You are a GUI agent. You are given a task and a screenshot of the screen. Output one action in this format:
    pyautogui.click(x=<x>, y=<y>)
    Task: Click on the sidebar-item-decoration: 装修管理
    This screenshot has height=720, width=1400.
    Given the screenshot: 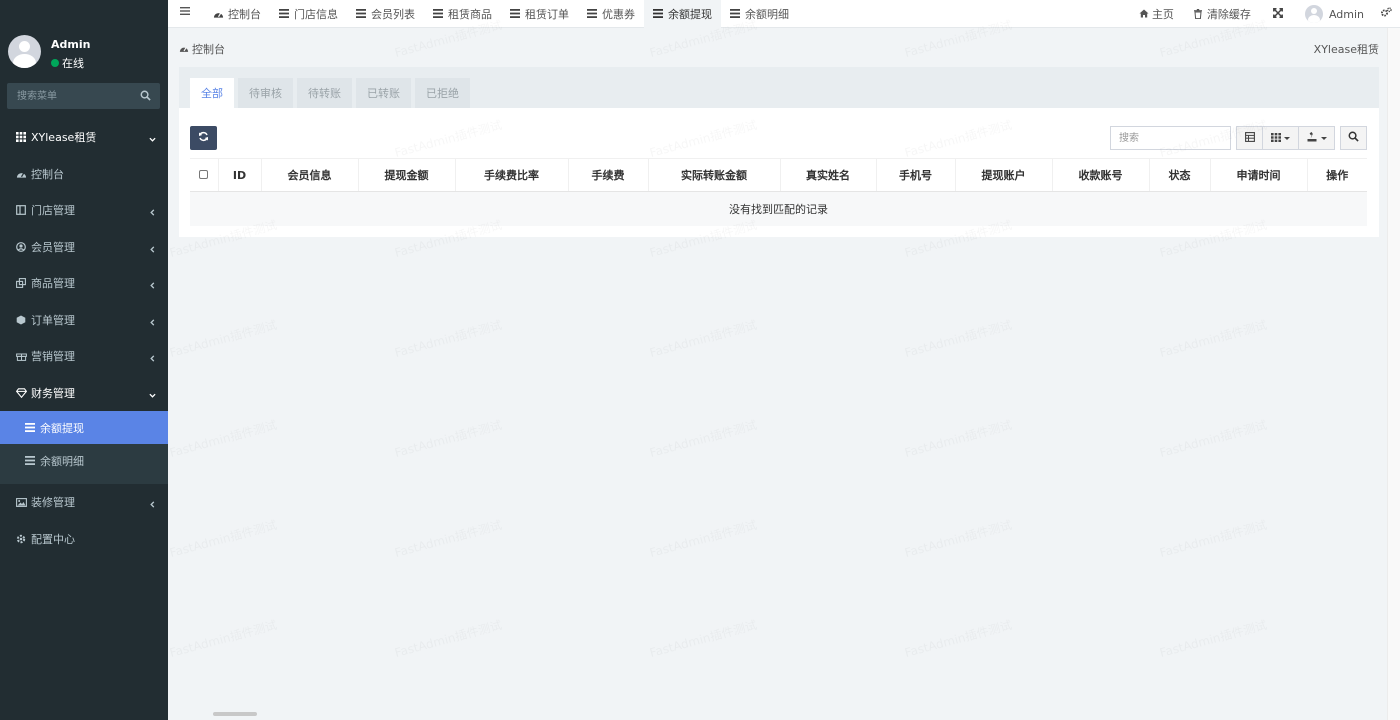 What is the action you would take?
    pyautogui.click(x=84, y=502)
    